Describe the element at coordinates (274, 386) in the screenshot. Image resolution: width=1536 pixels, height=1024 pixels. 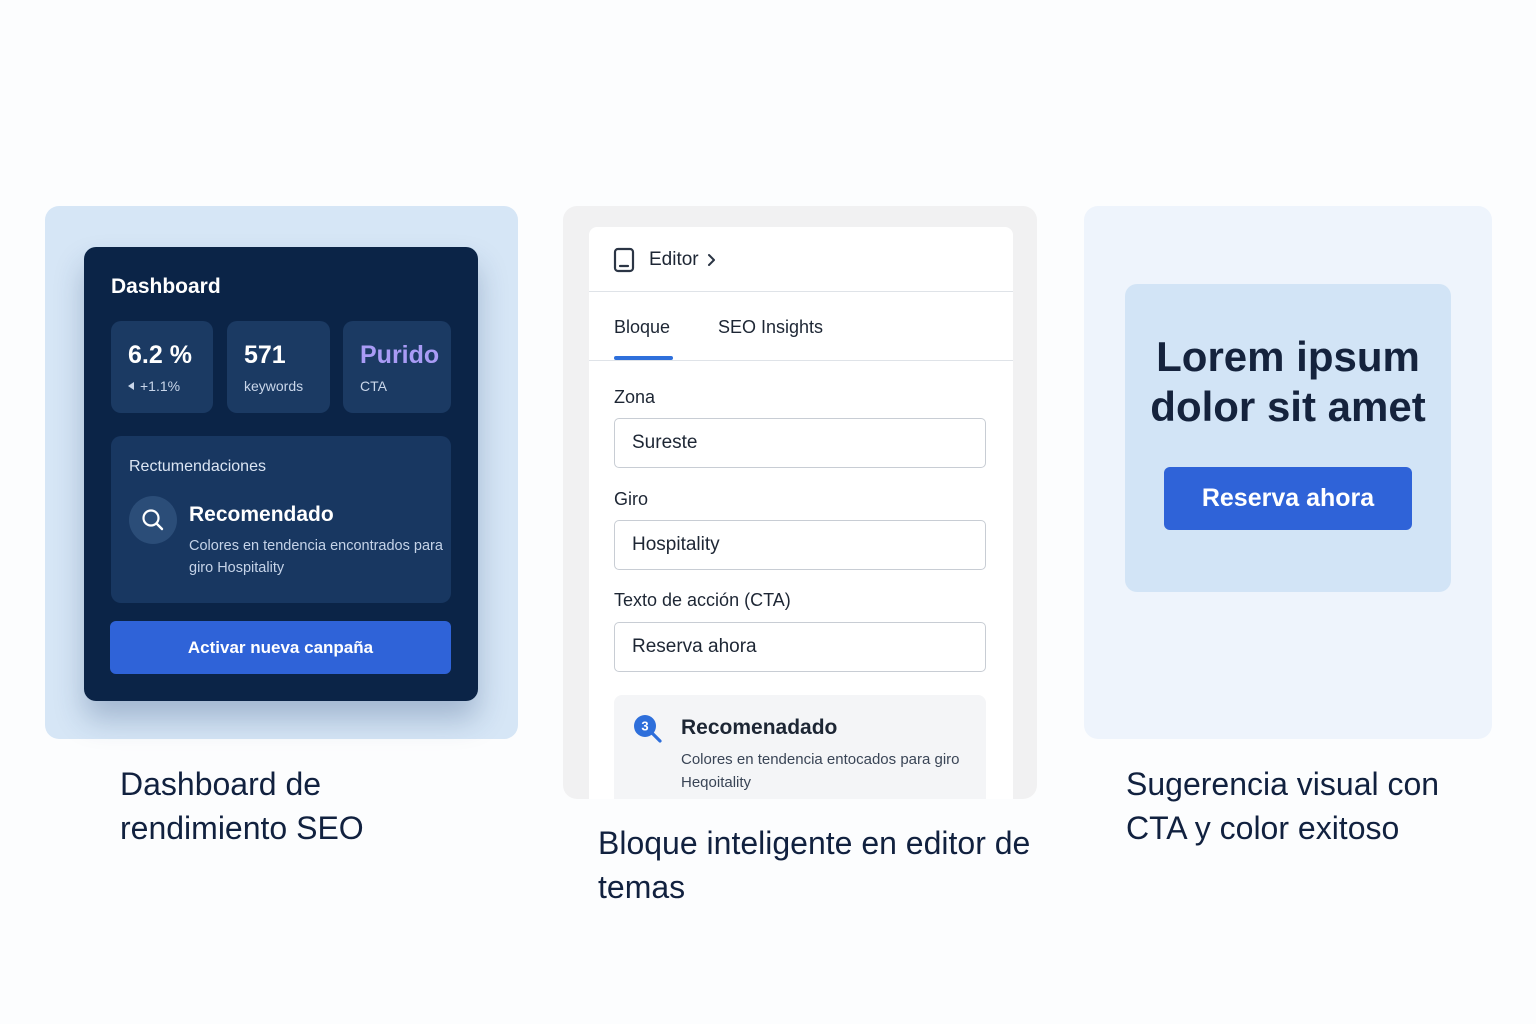
I see `stat-sub: keywords` at that location.